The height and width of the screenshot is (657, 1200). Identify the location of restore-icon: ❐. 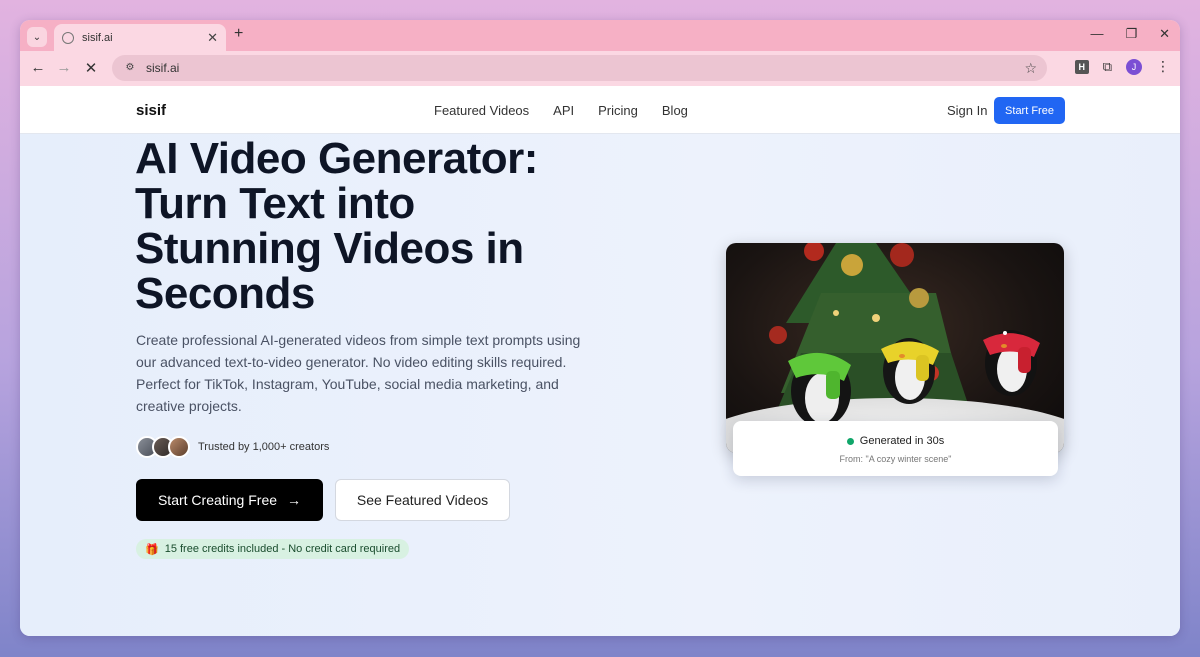
(1131, 34).